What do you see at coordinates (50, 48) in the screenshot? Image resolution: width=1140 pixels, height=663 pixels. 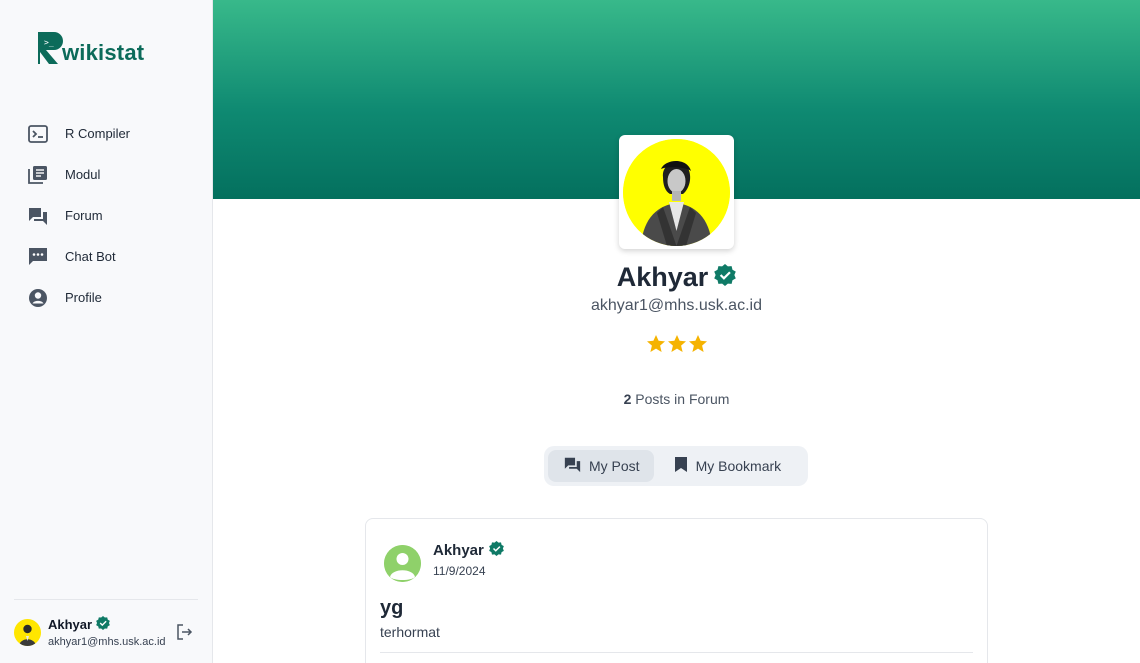 I see `logo-r-icon: >_` at bounding box center [50, 48].